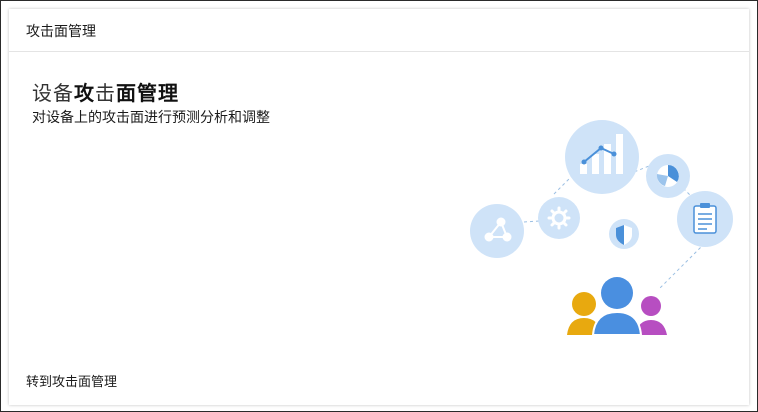 Image resolution: width=758 pixels, height=412 pixels. What do you see at coordinates (617, 306) in the screenshot?
I see `users-group-icon` at bounding box center [617, 306].